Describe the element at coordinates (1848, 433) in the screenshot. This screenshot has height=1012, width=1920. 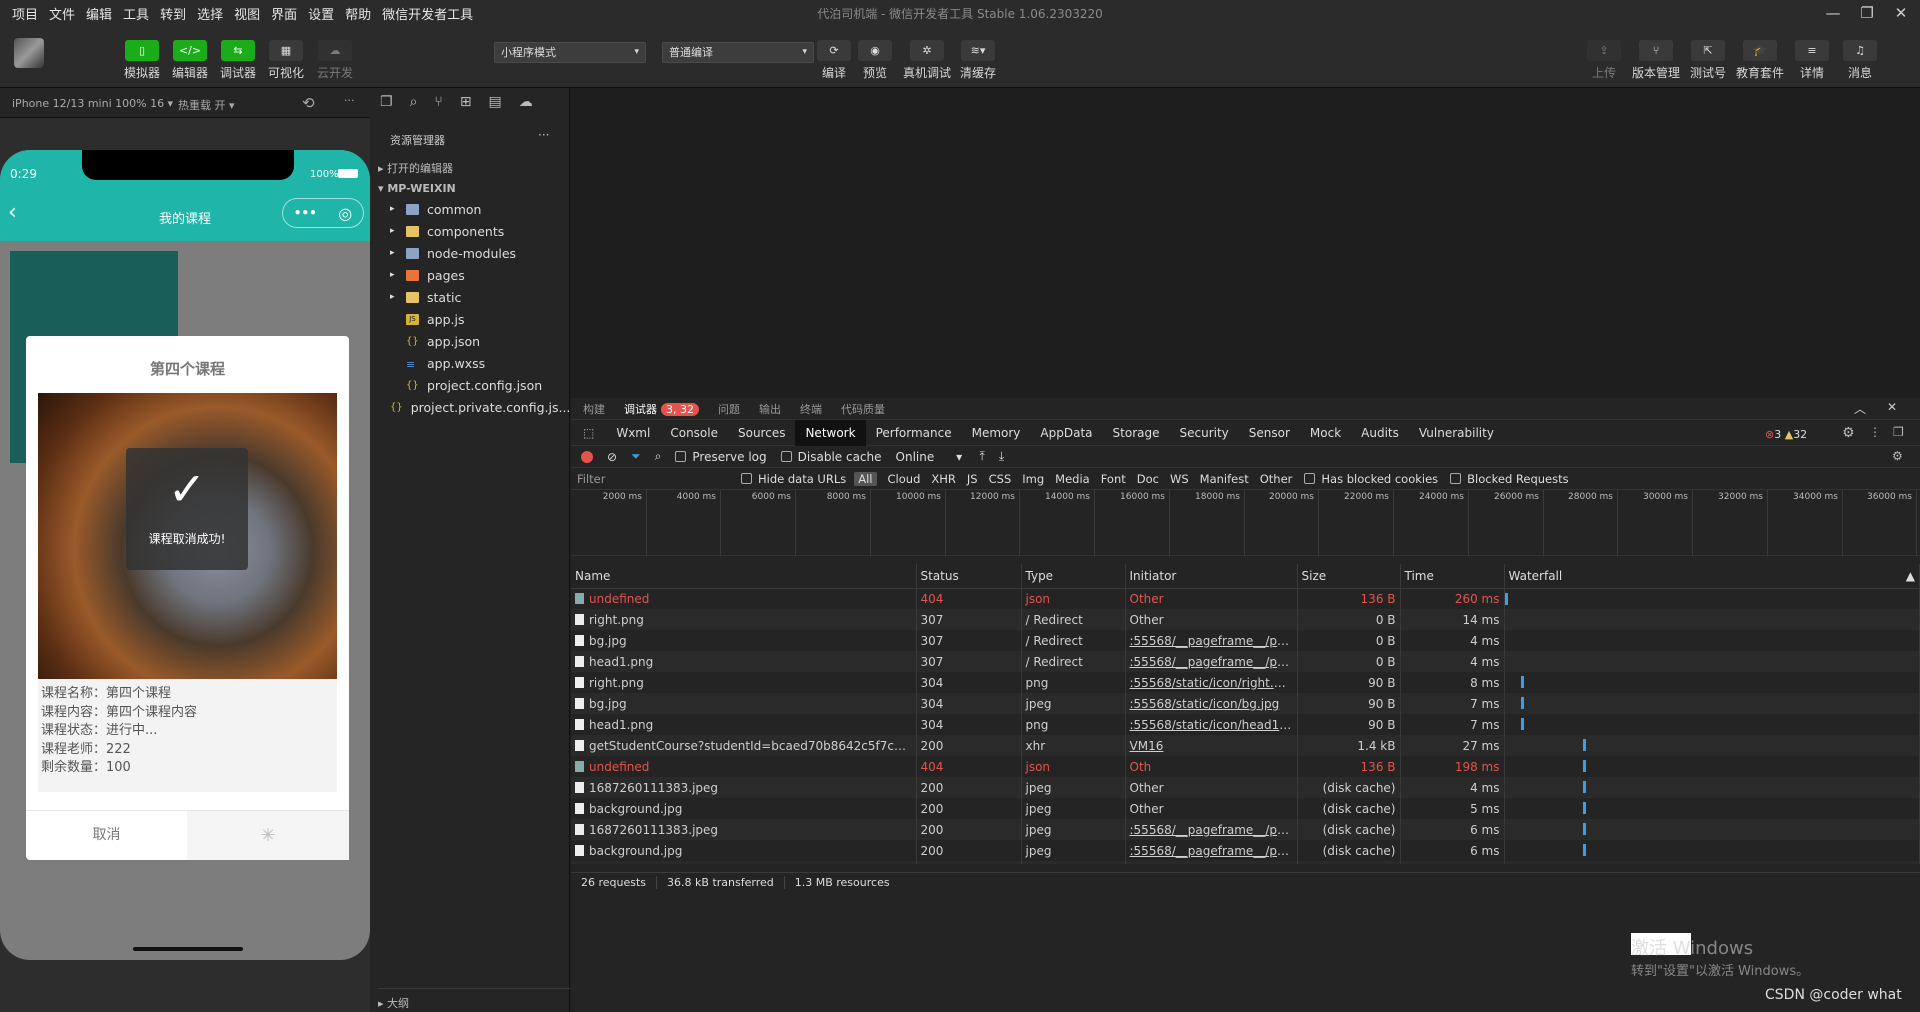
I see `settings-gear-icon: ⚙` at that location.